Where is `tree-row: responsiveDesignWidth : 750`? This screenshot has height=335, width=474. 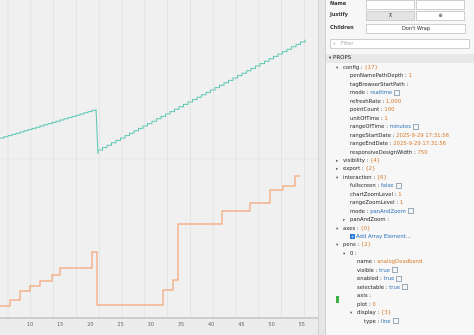 tree-row: responsiveDesignWidth : 750 is located at coordinates (385, 153).